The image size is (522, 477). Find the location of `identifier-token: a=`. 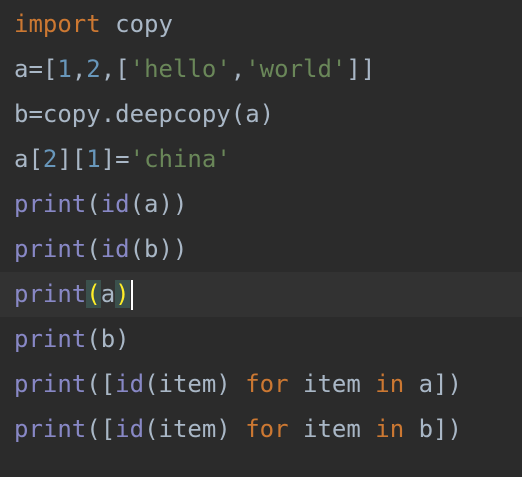

identifier-token: a= is located at coordinates (28, 69).